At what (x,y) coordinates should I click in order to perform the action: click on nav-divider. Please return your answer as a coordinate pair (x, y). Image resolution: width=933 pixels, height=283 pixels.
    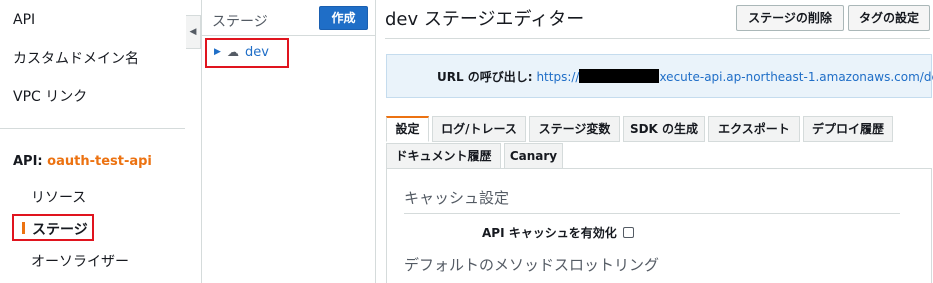
    Looking at the image, I should click on (92, 128).